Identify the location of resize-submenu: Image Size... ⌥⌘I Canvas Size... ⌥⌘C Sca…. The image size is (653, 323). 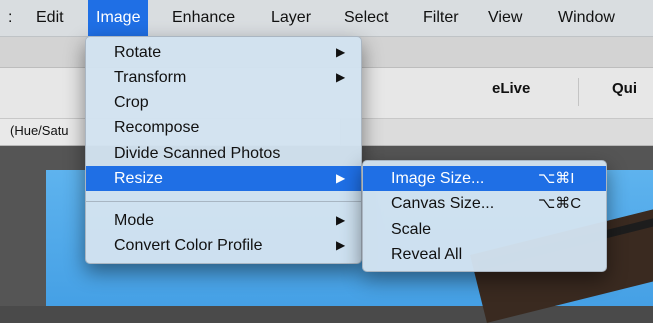
(484, 216).